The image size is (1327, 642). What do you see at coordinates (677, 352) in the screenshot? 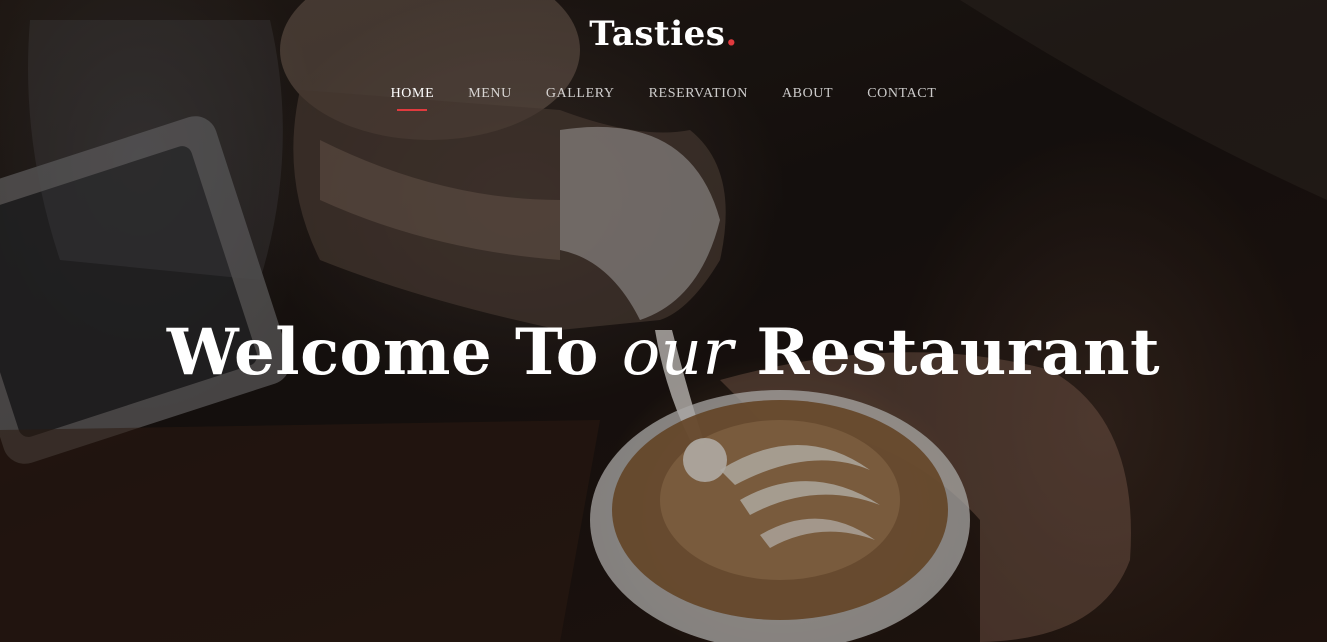
I see `headline-emphasis: our` at bounding box center [677, 352].